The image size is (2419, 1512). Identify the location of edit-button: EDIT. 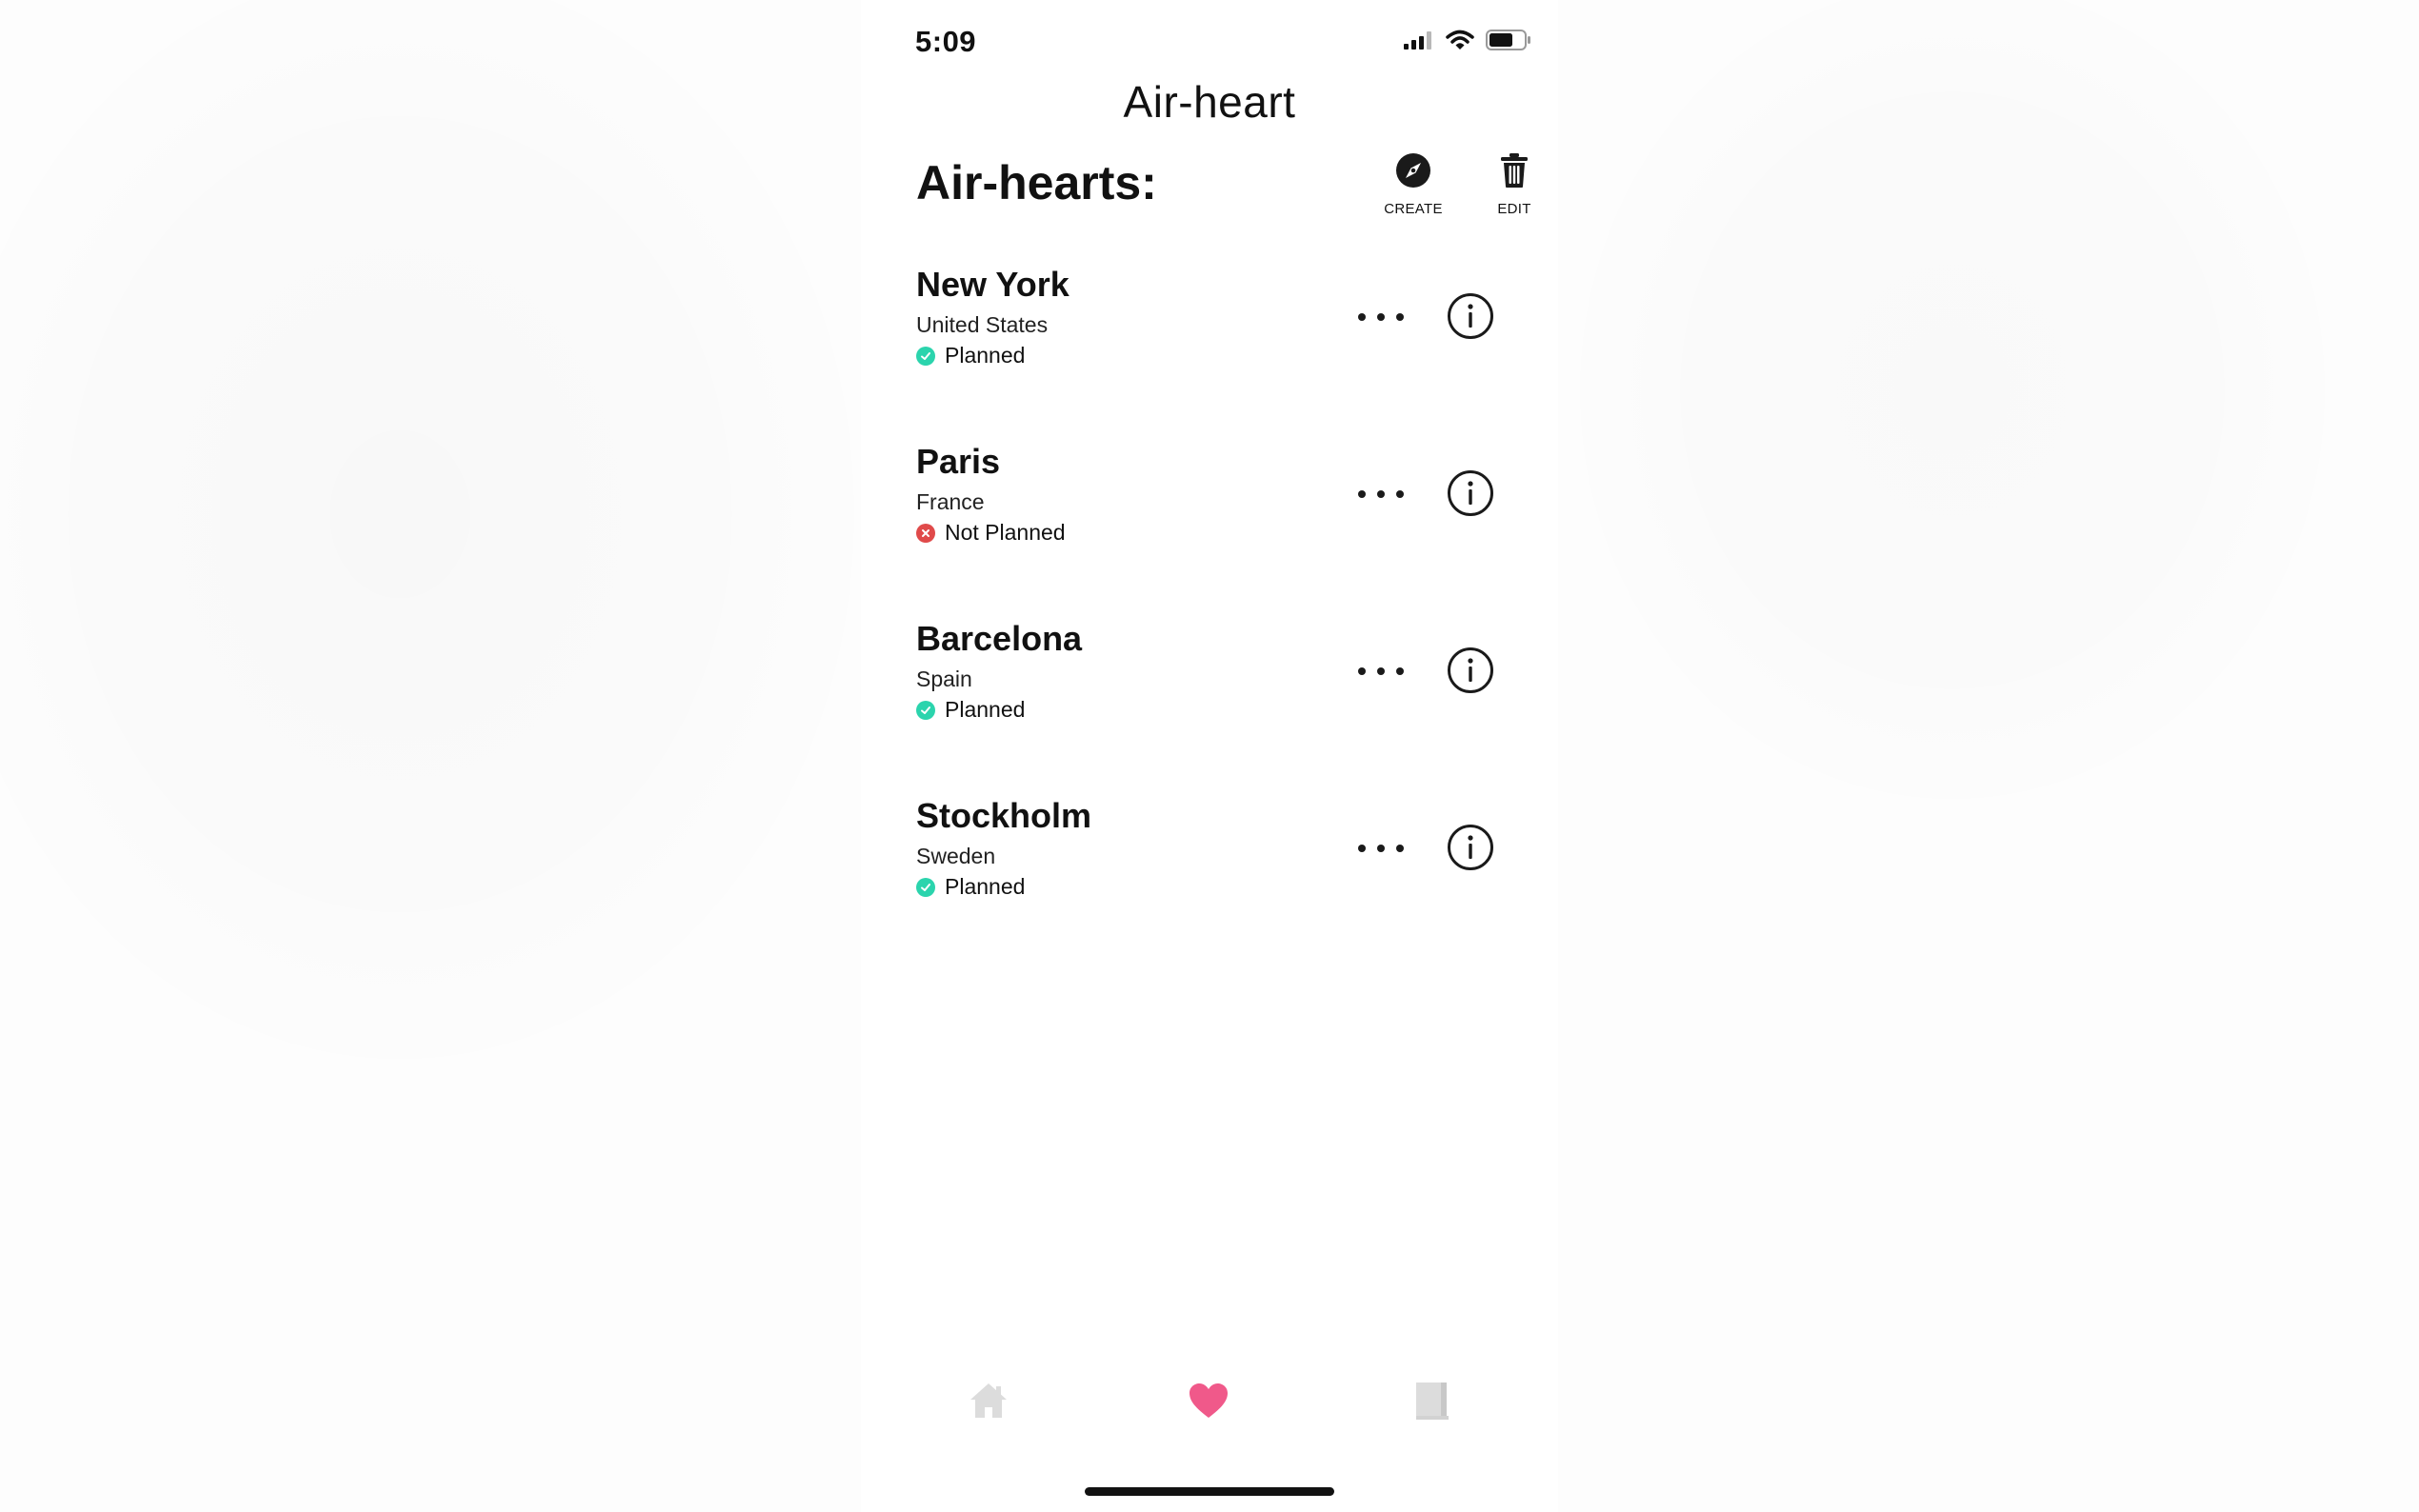
(1514, 184).